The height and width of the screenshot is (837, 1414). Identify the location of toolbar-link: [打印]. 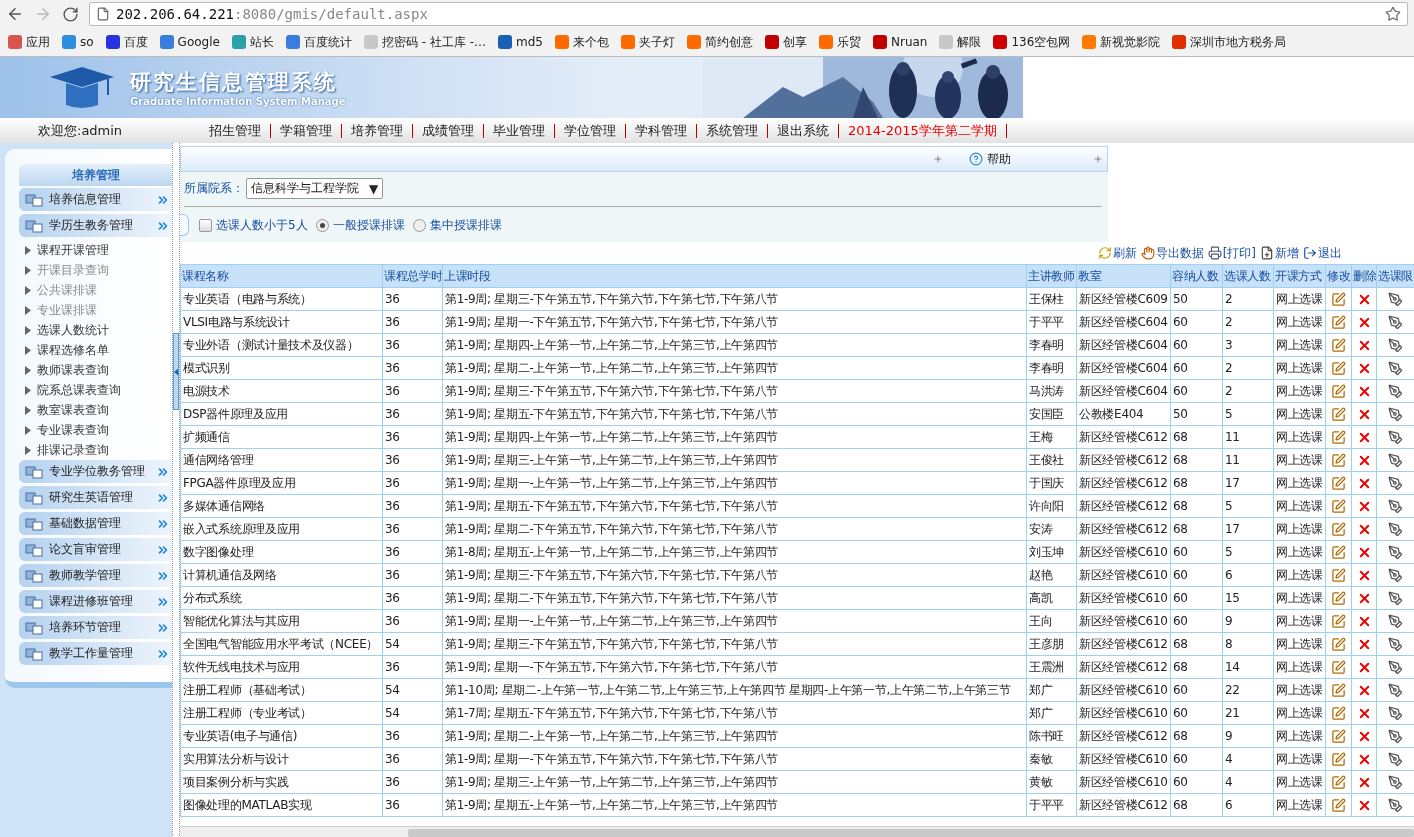
(1231, 253).